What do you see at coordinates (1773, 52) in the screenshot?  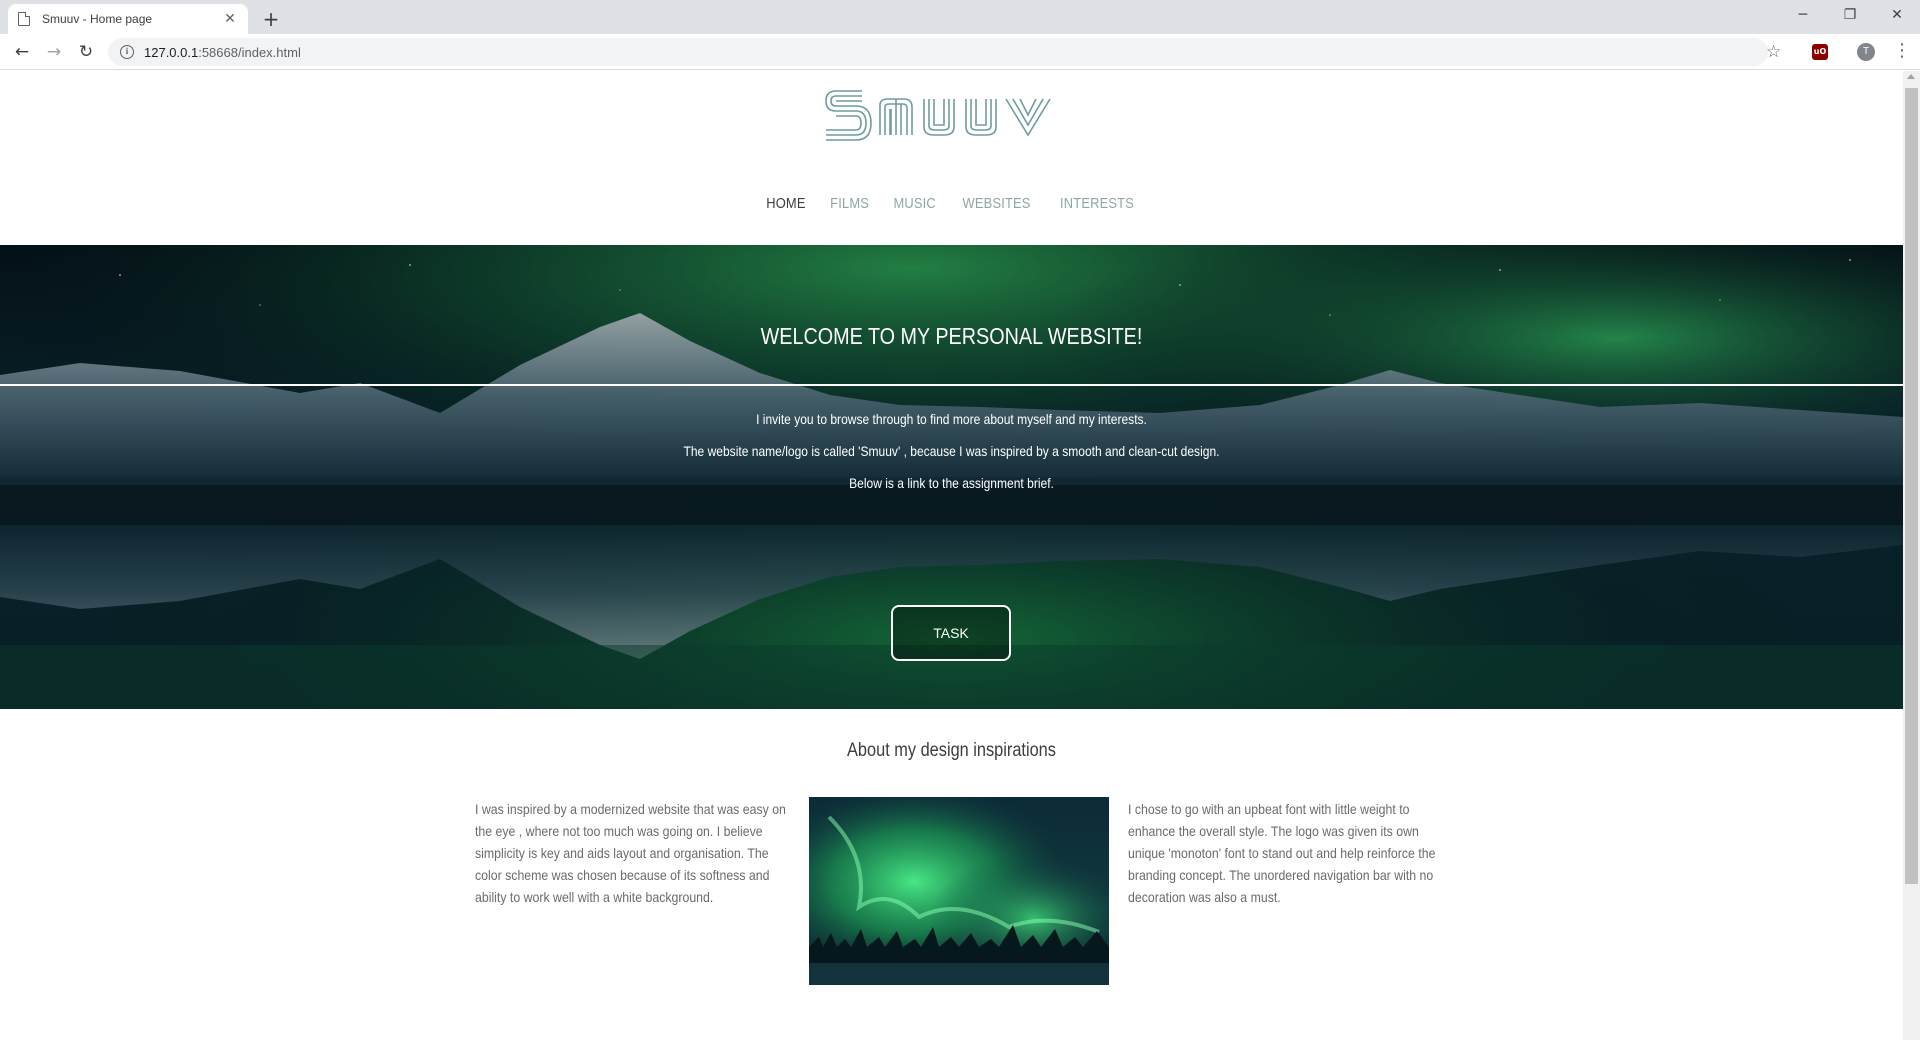 I see `bookmark-star-icon: ☆` at bounding box center [1773, 52].